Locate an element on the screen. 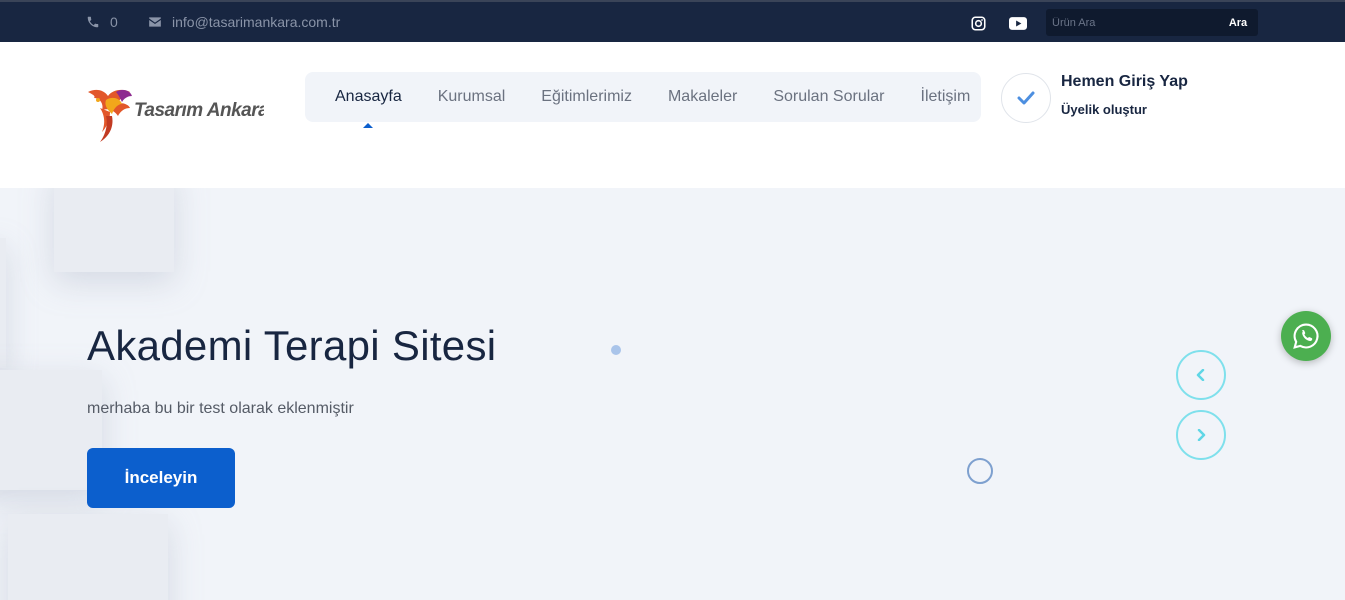  instagram-link is located at coordinates (978, 23).